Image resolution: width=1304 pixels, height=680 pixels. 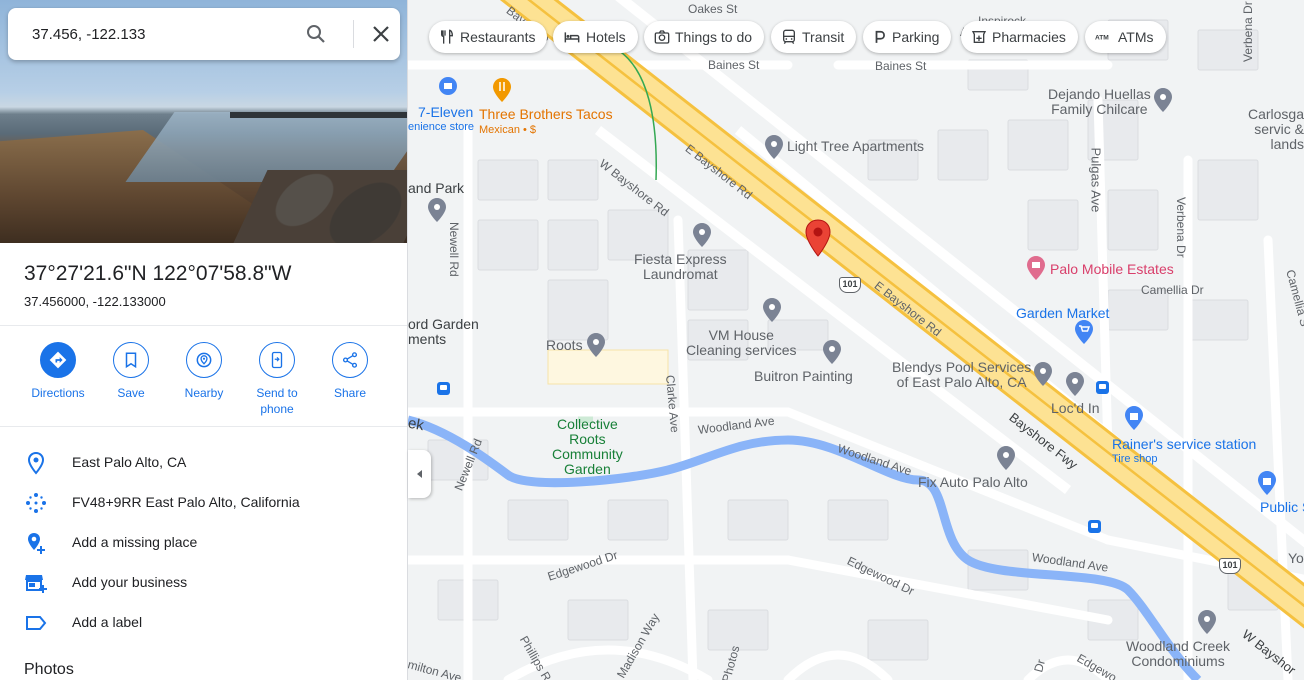 What do you see at coordinates (131, 360) in the screenshot?
I see `bookmark-icon` at bounding box center [131, 360].